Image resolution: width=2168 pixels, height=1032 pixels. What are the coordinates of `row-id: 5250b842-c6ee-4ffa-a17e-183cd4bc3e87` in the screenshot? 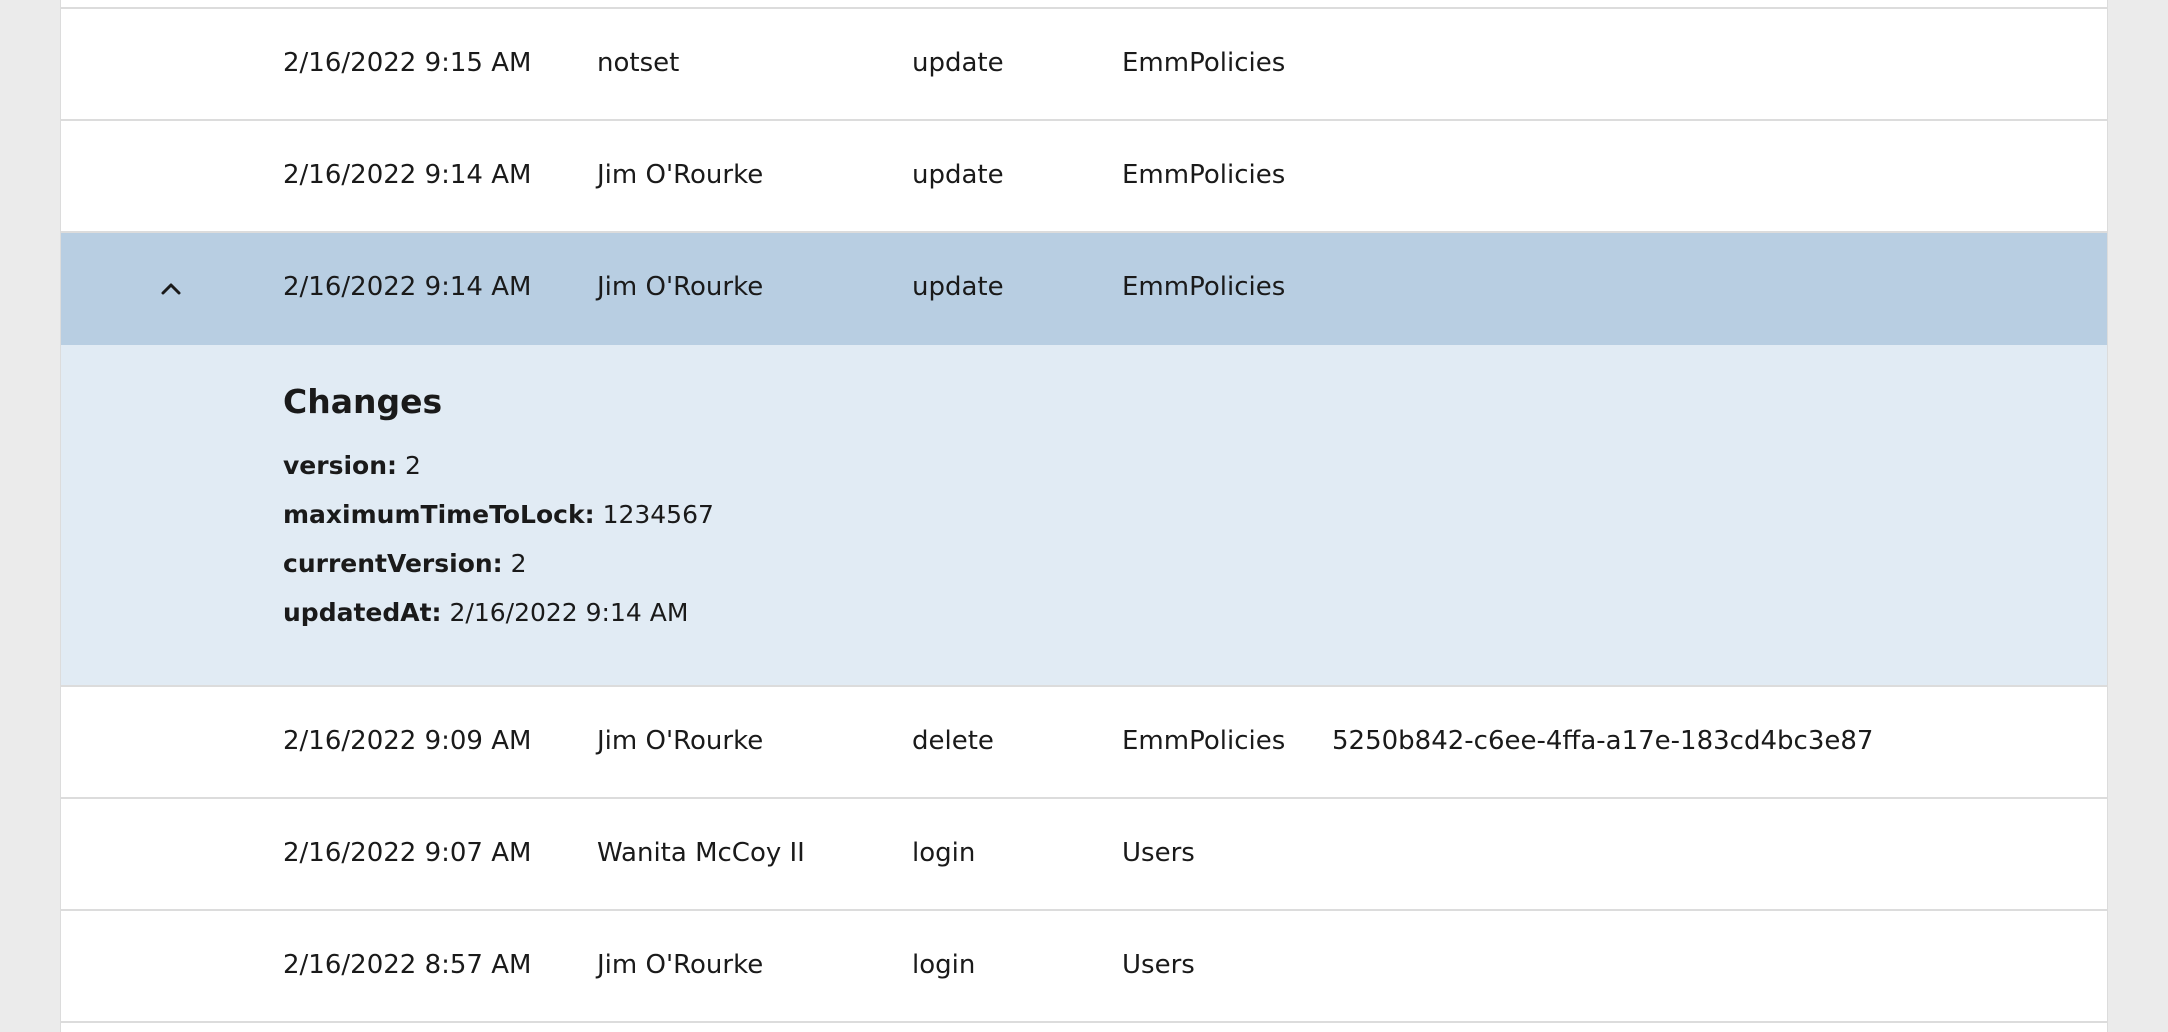 It's located at (1603, 741).